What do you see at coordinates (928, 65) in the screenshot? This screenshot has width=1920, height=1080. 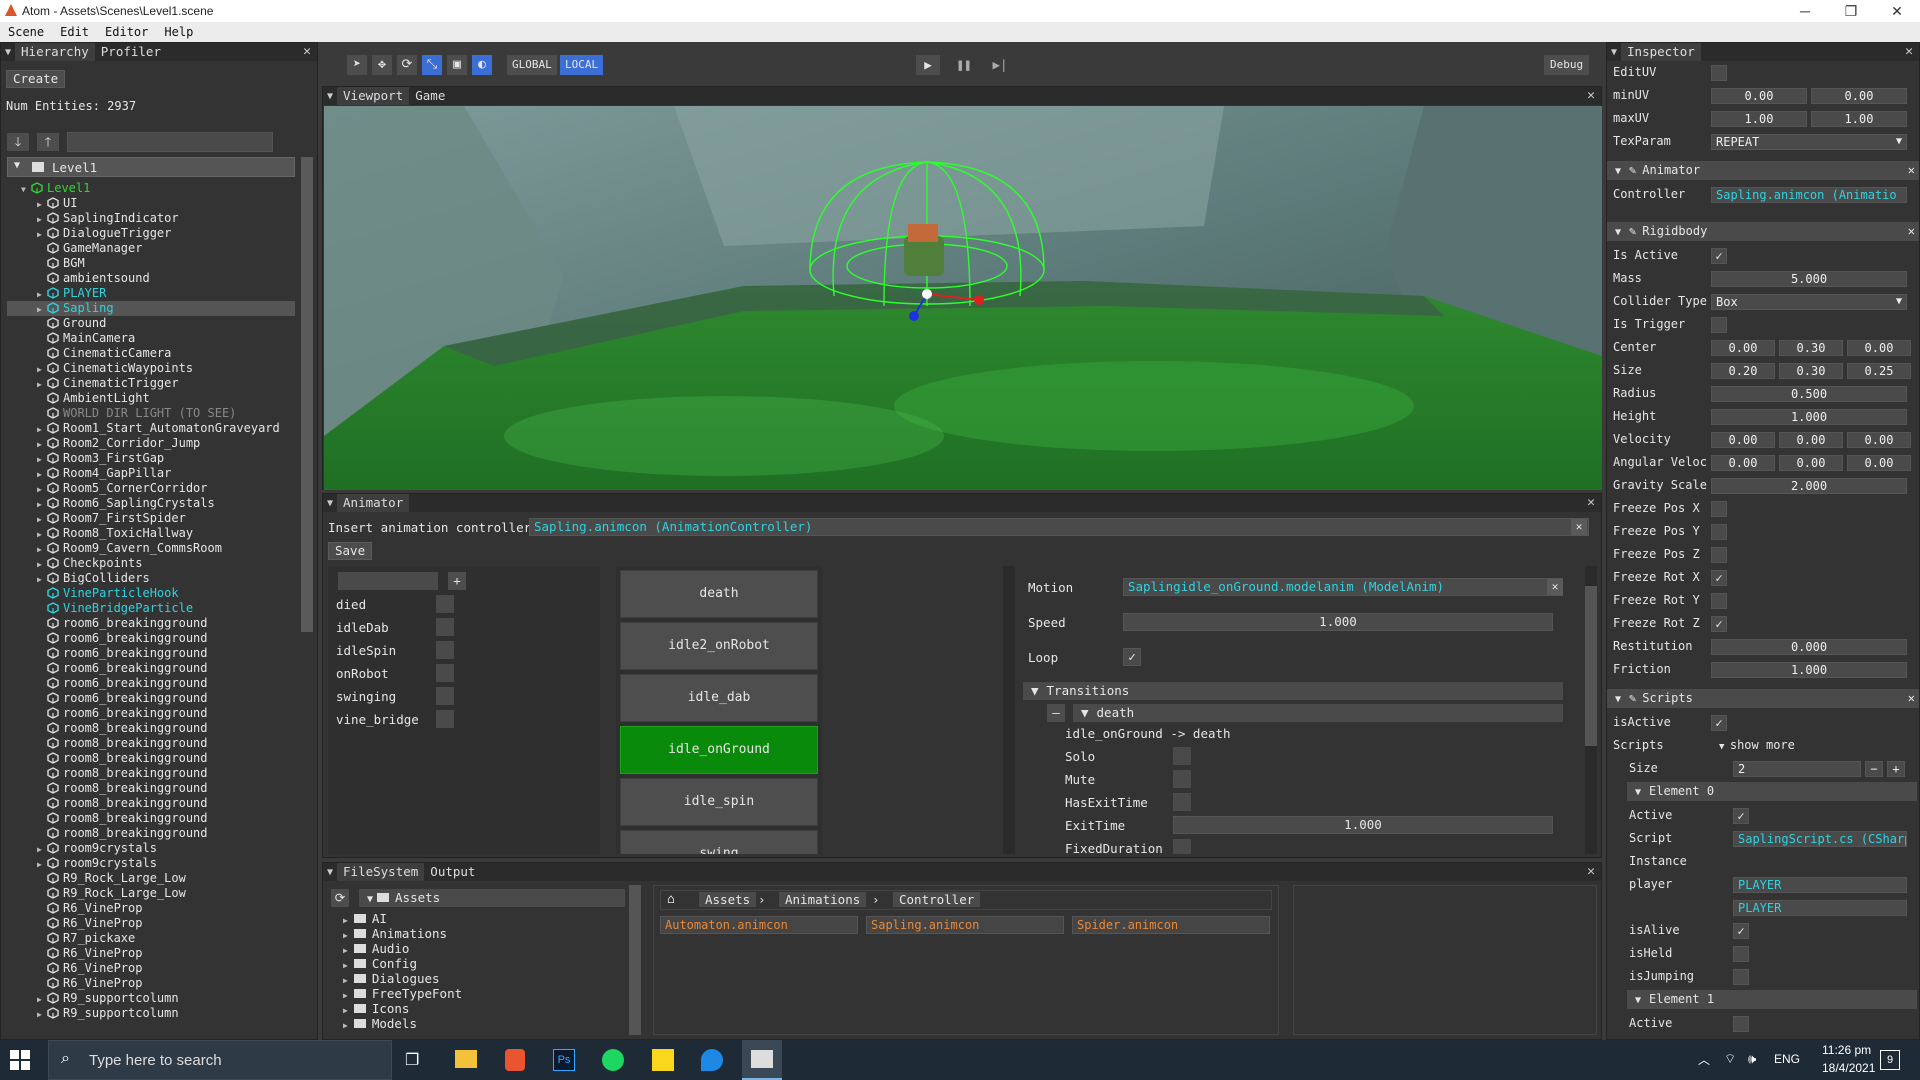 I see `play-icon: ▶` at bounding box center [928, 65].